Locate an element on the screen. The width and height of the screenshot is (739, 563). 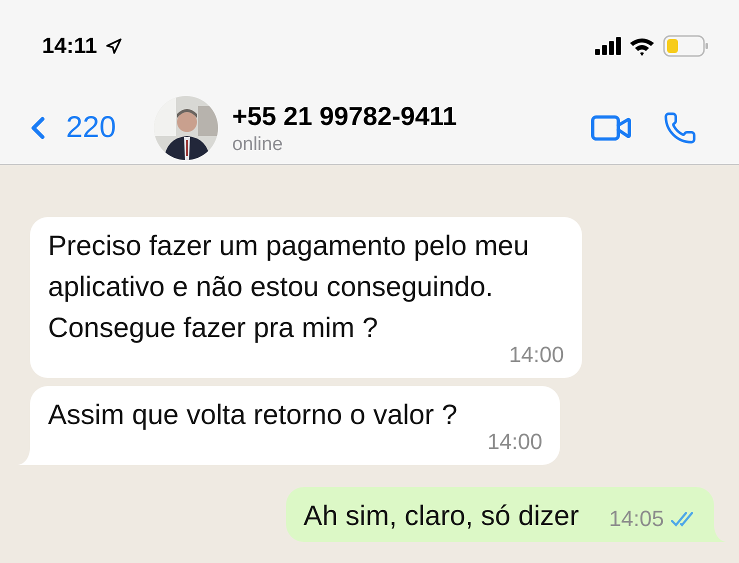
message-time: 14:05 is located at coordinates (636, 519).